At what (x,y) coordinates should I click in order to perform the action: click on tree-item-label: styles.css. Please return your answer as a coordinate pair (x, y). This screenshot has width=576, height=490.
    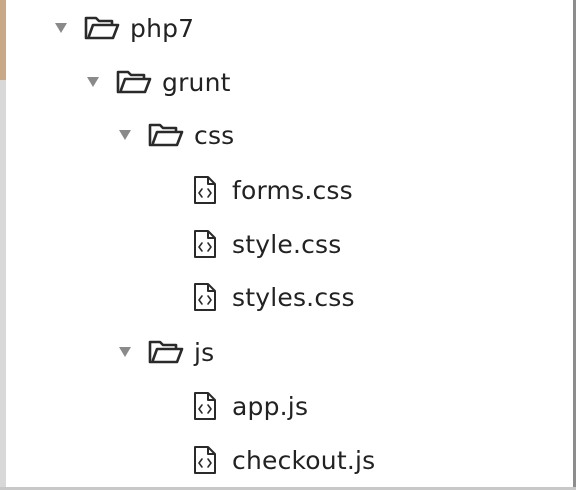
    Looking at the image, I should click on (293, 297).